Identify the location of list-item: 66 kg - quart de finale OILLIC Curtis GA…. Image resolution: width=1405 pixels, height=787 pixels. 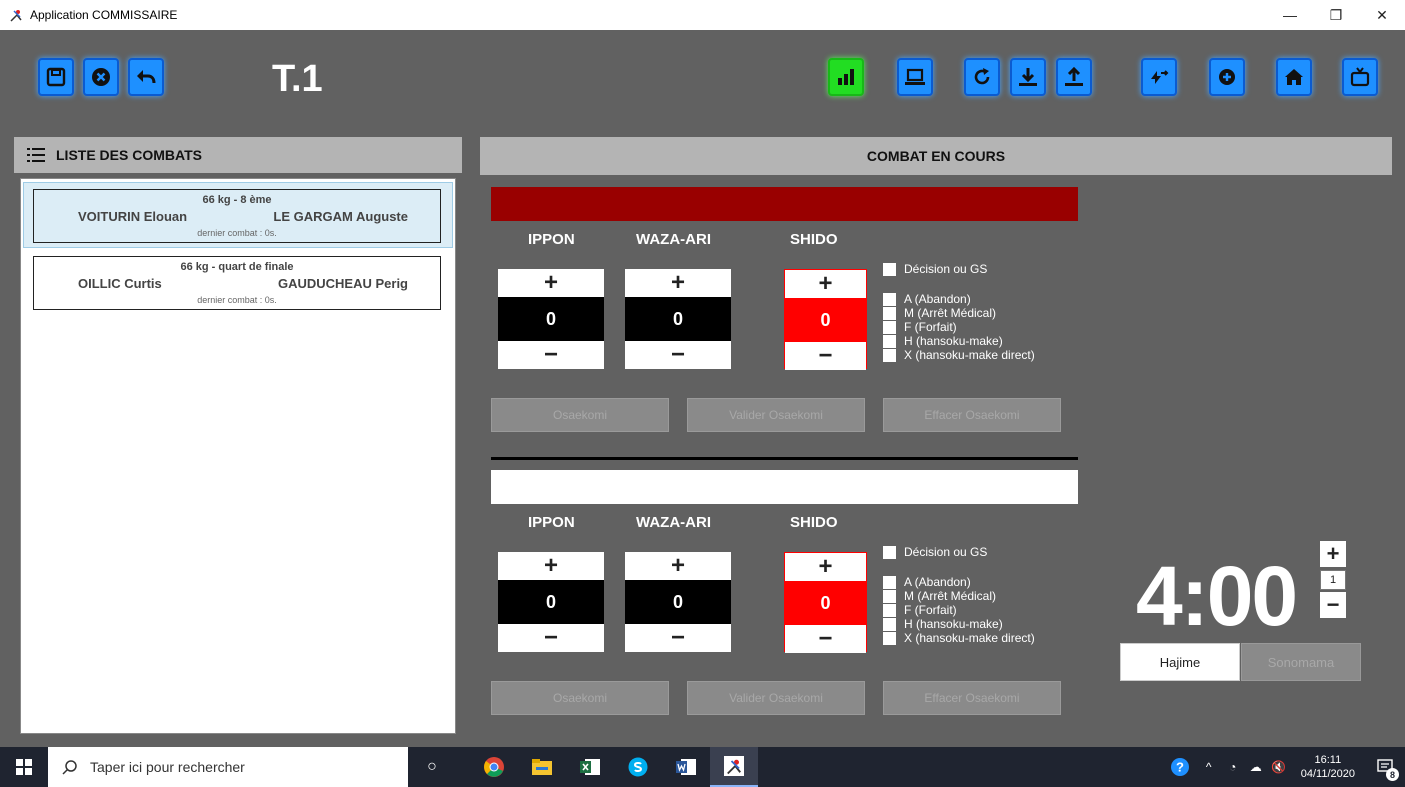
(237, 283).